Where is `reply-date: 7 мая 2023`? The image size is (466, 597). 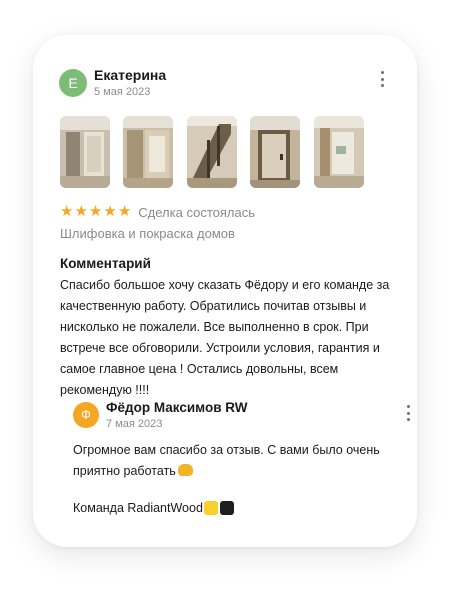 reply-date: 7 мая 2023 is located at coordinates (134, 424).